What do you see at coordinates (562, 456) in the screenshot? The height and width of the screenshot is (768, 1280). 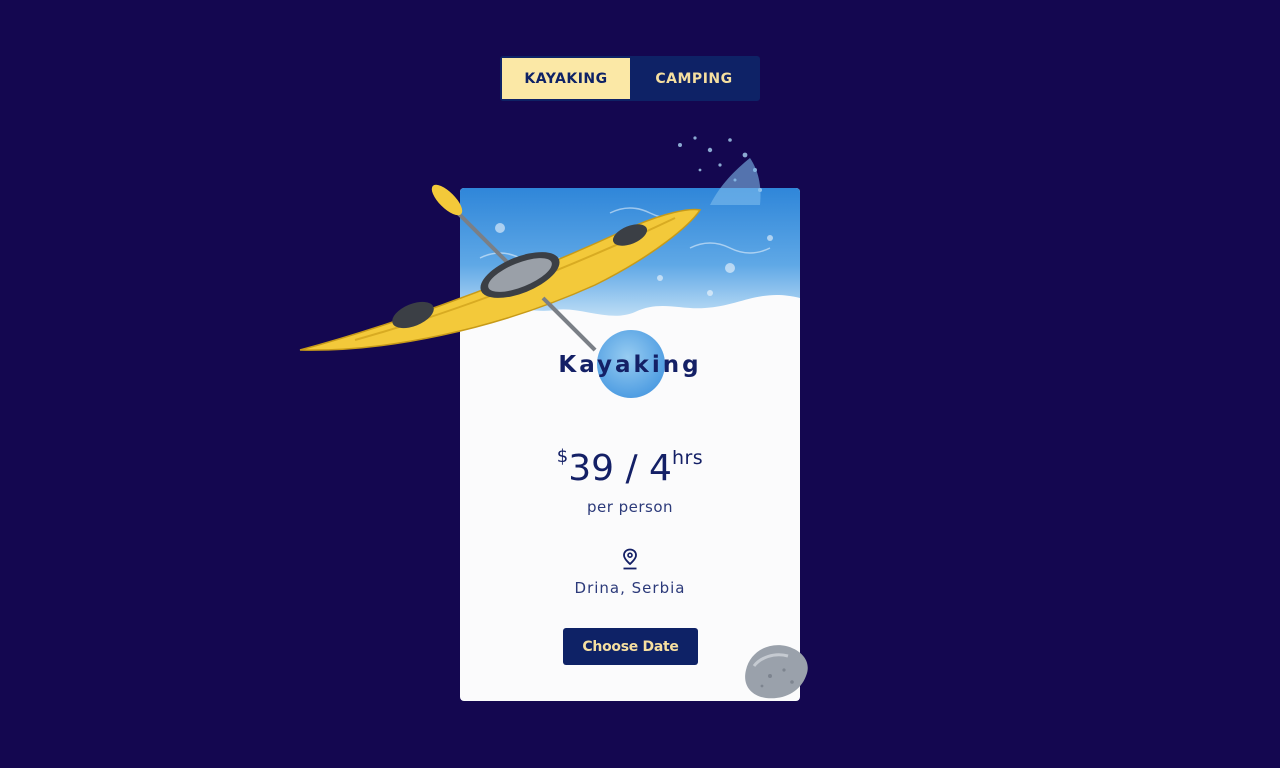 I see `price-currency: $` at bounding box center [562, 456].